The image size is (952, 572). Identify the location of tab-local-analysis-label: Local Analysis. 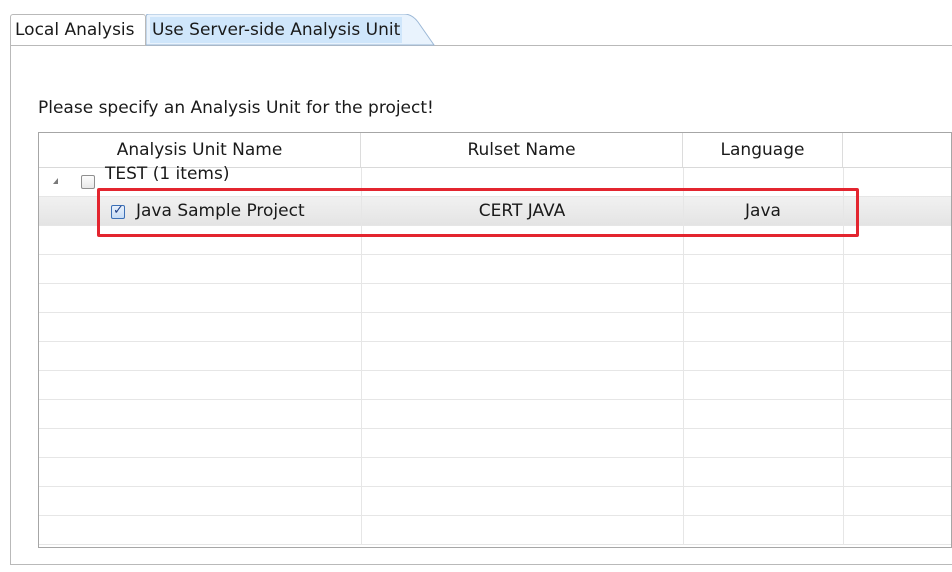
(75, 30).